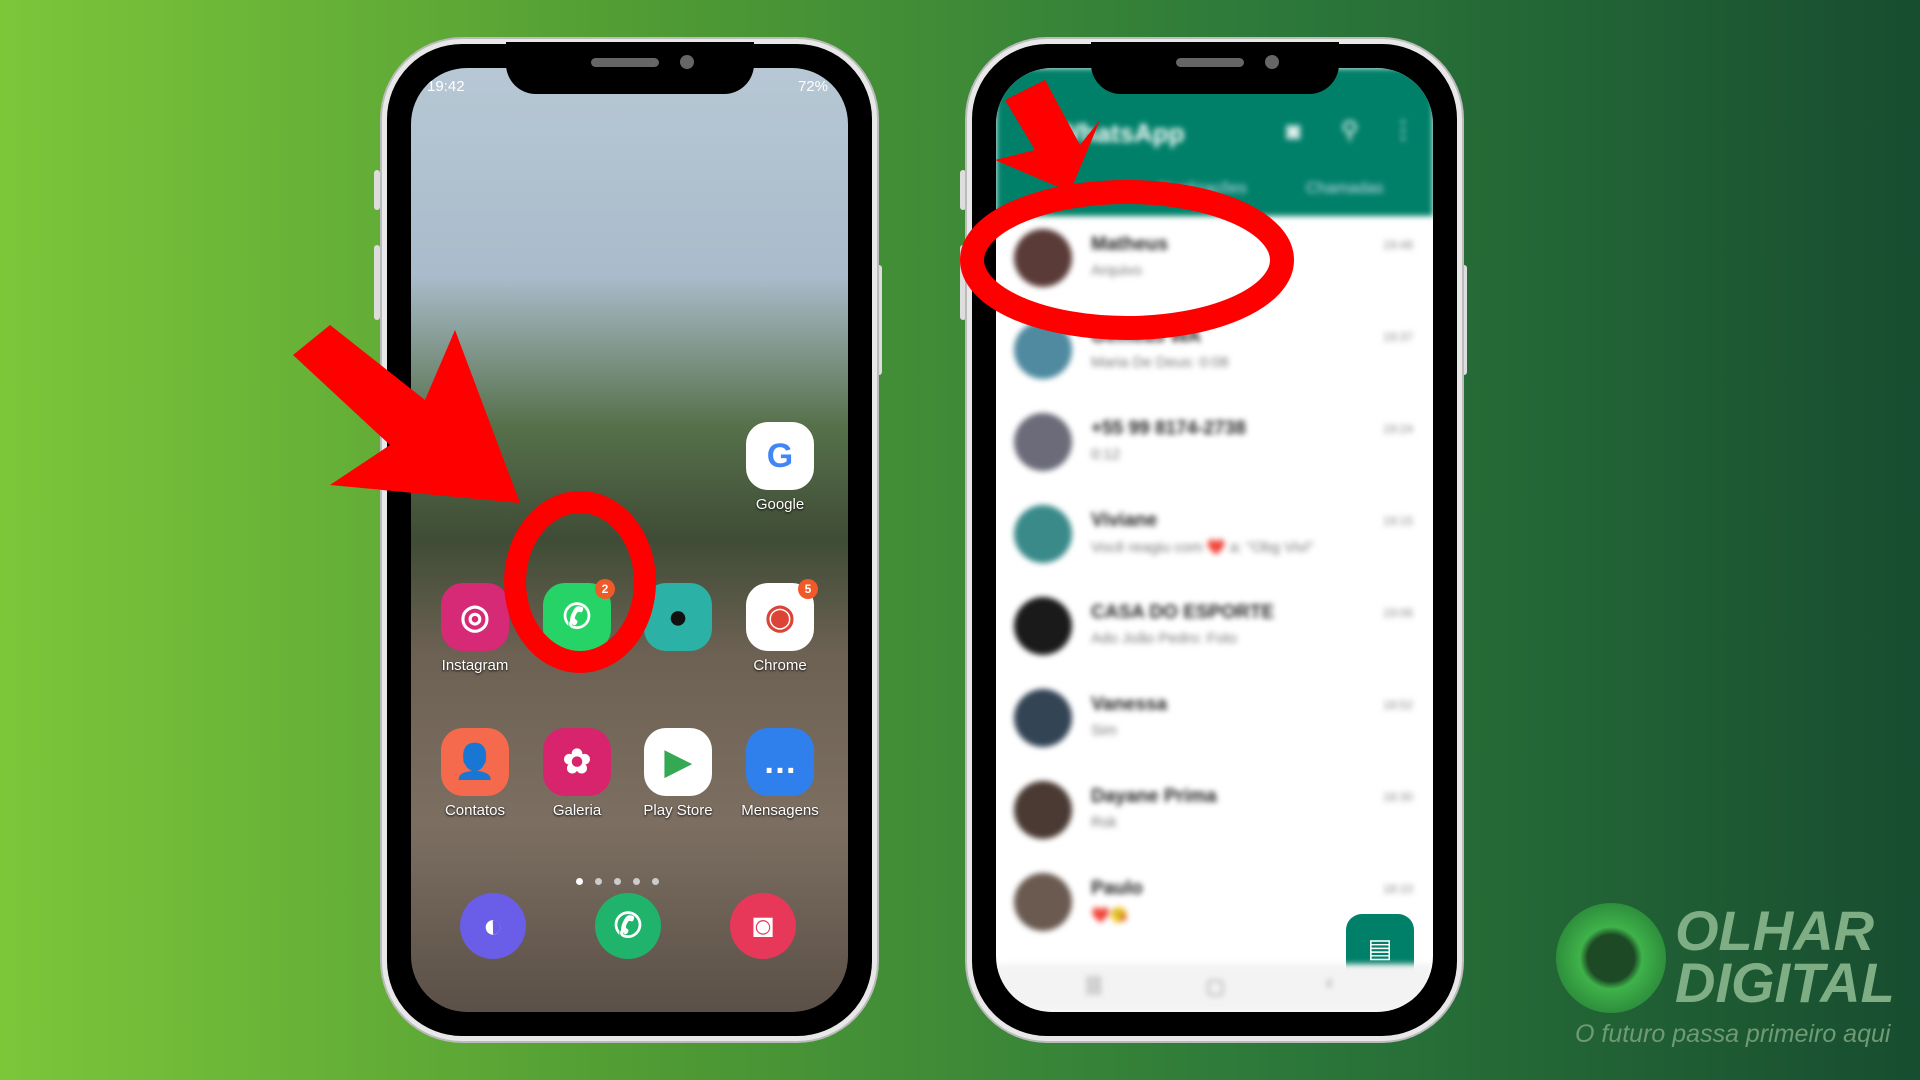  What do you see at coordinates (1785, 956) in the screenshot?
I see `logo-text: OLHAR DIGITAL` at bounding box center [1785, 956].